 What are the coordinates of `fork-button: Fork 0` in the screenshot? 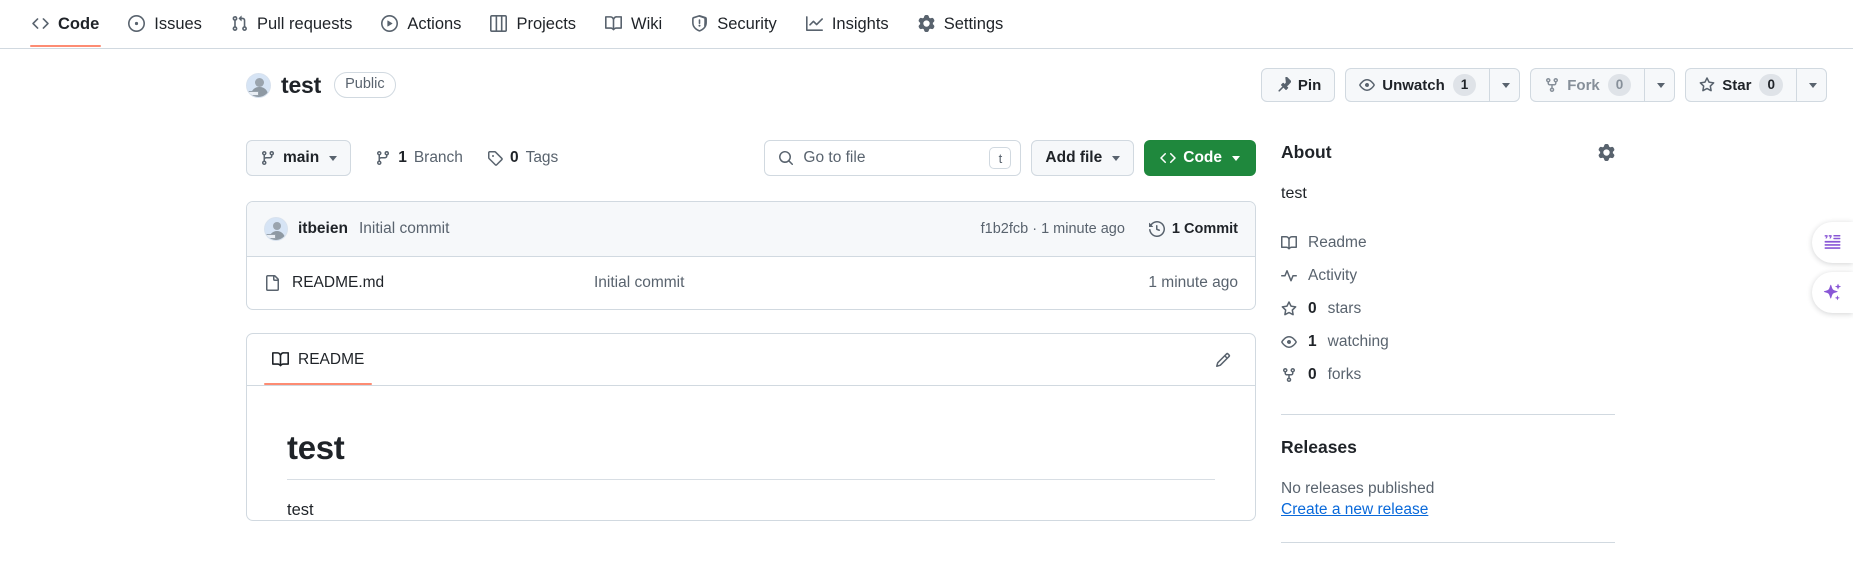 It's located at (1587, 85).